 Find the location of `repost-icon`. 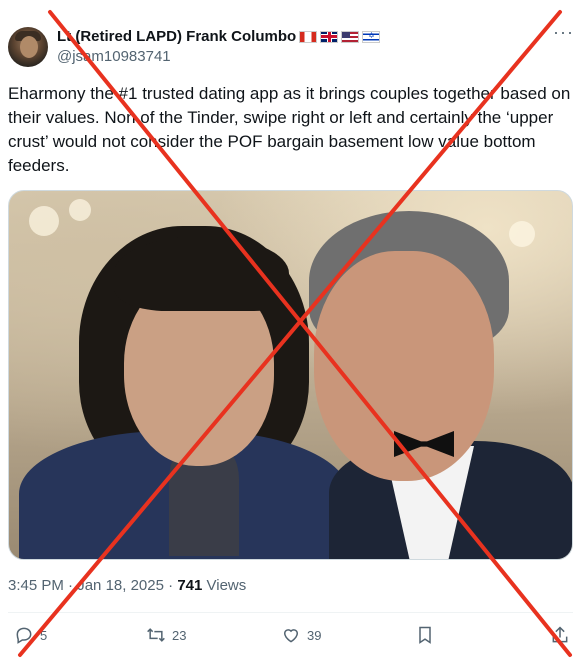

repost-icon is located at coordinates (156, 635).